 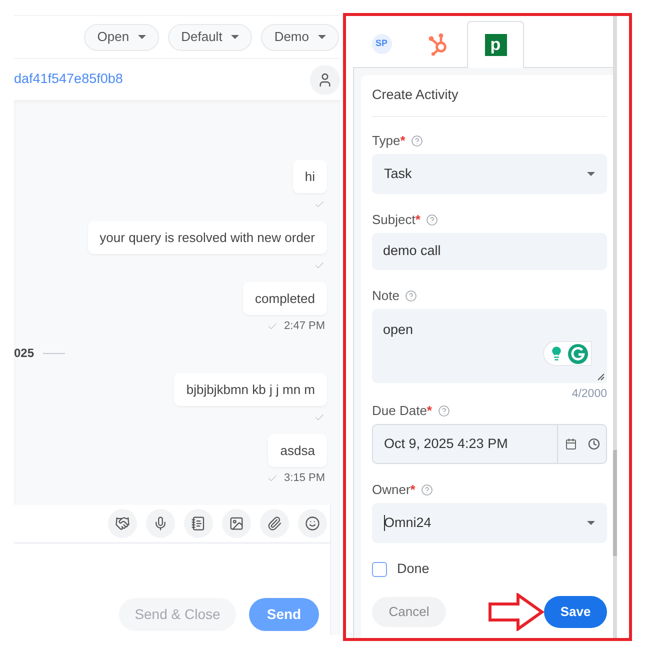 I want to click on handshake-button, so click(x=122, y=523).